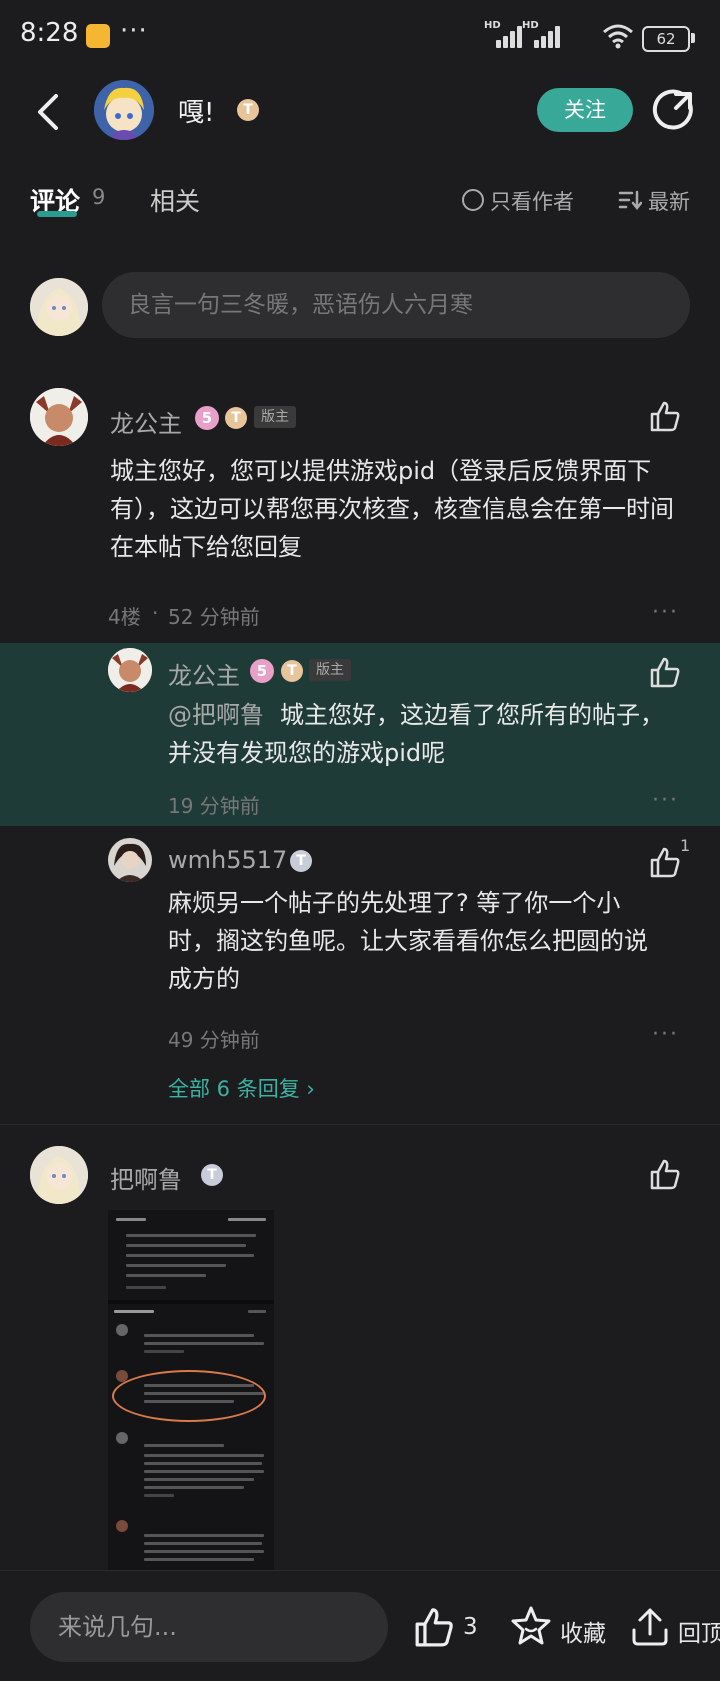 The image size is (720, 1681). I want to click on back-arrow-icon, so click(50, 112).